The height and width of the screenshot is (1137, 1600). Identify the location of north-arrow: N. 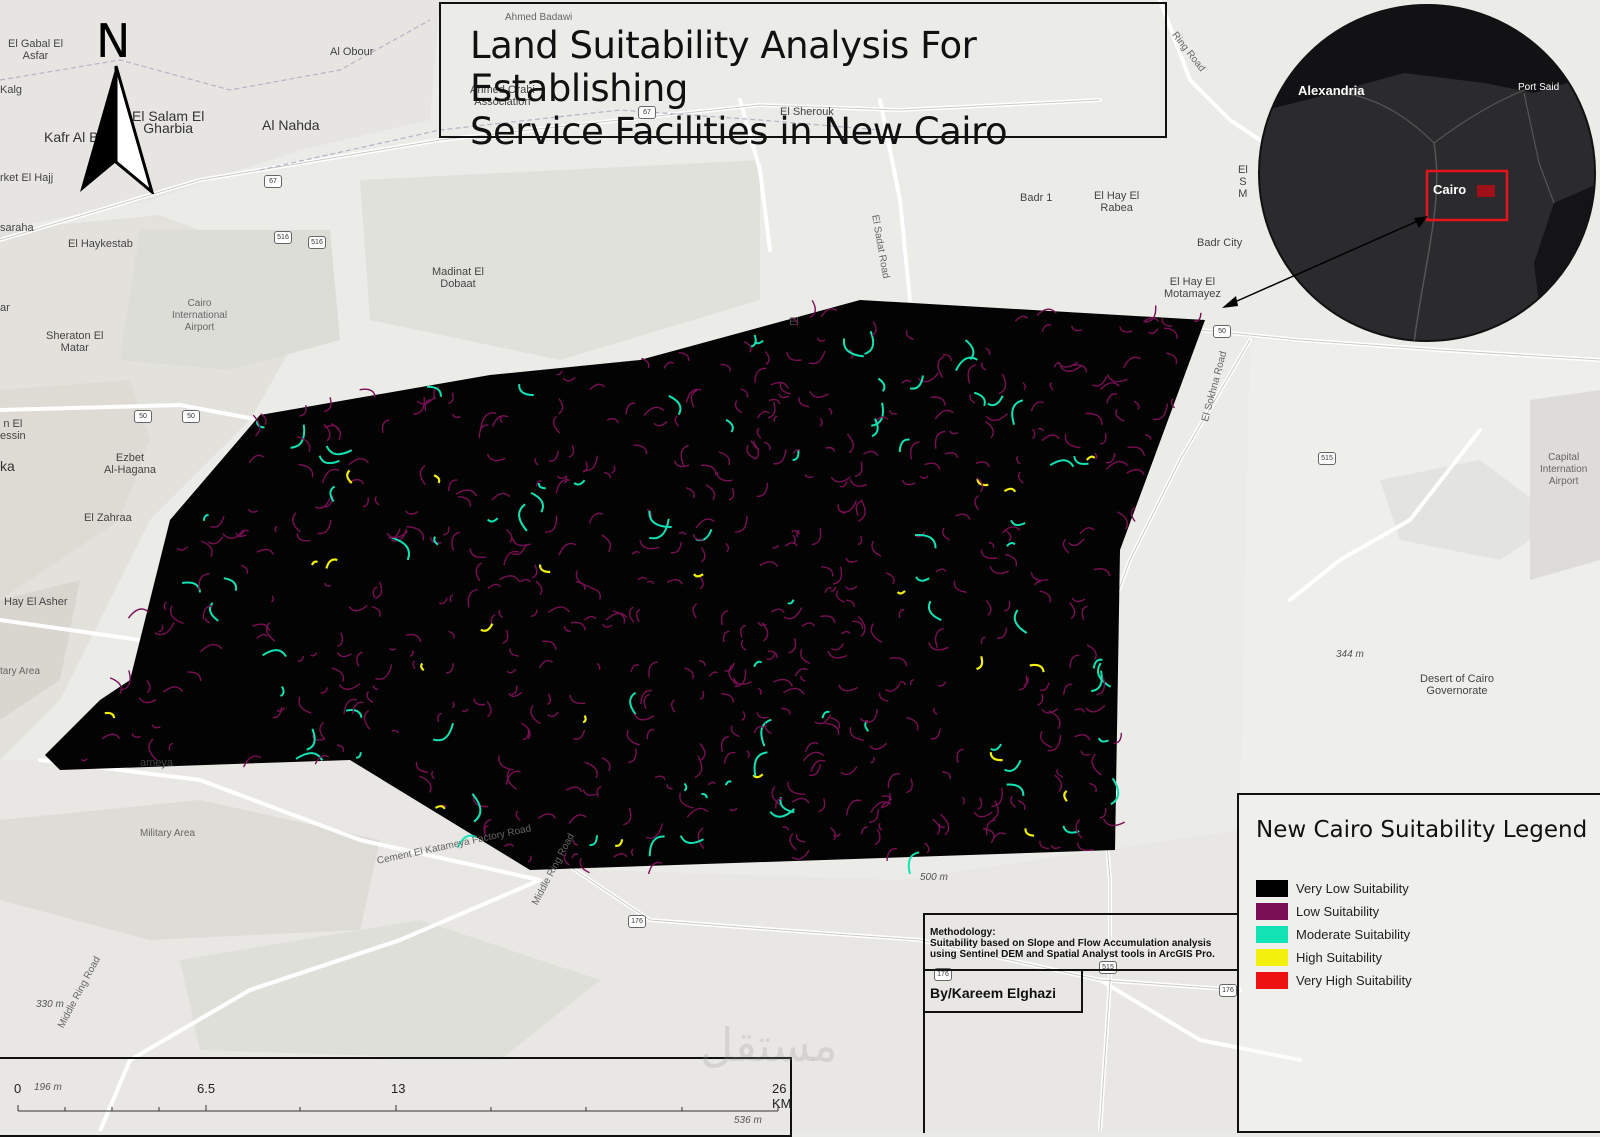
(117, 104).